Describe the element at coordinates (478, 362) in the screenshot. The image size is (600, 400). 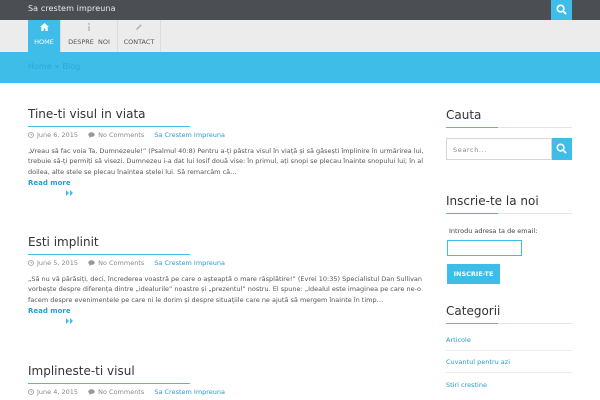
I see `category-link-cuvantul-pentru-azi: Cuvantul pentru azi` at that location.